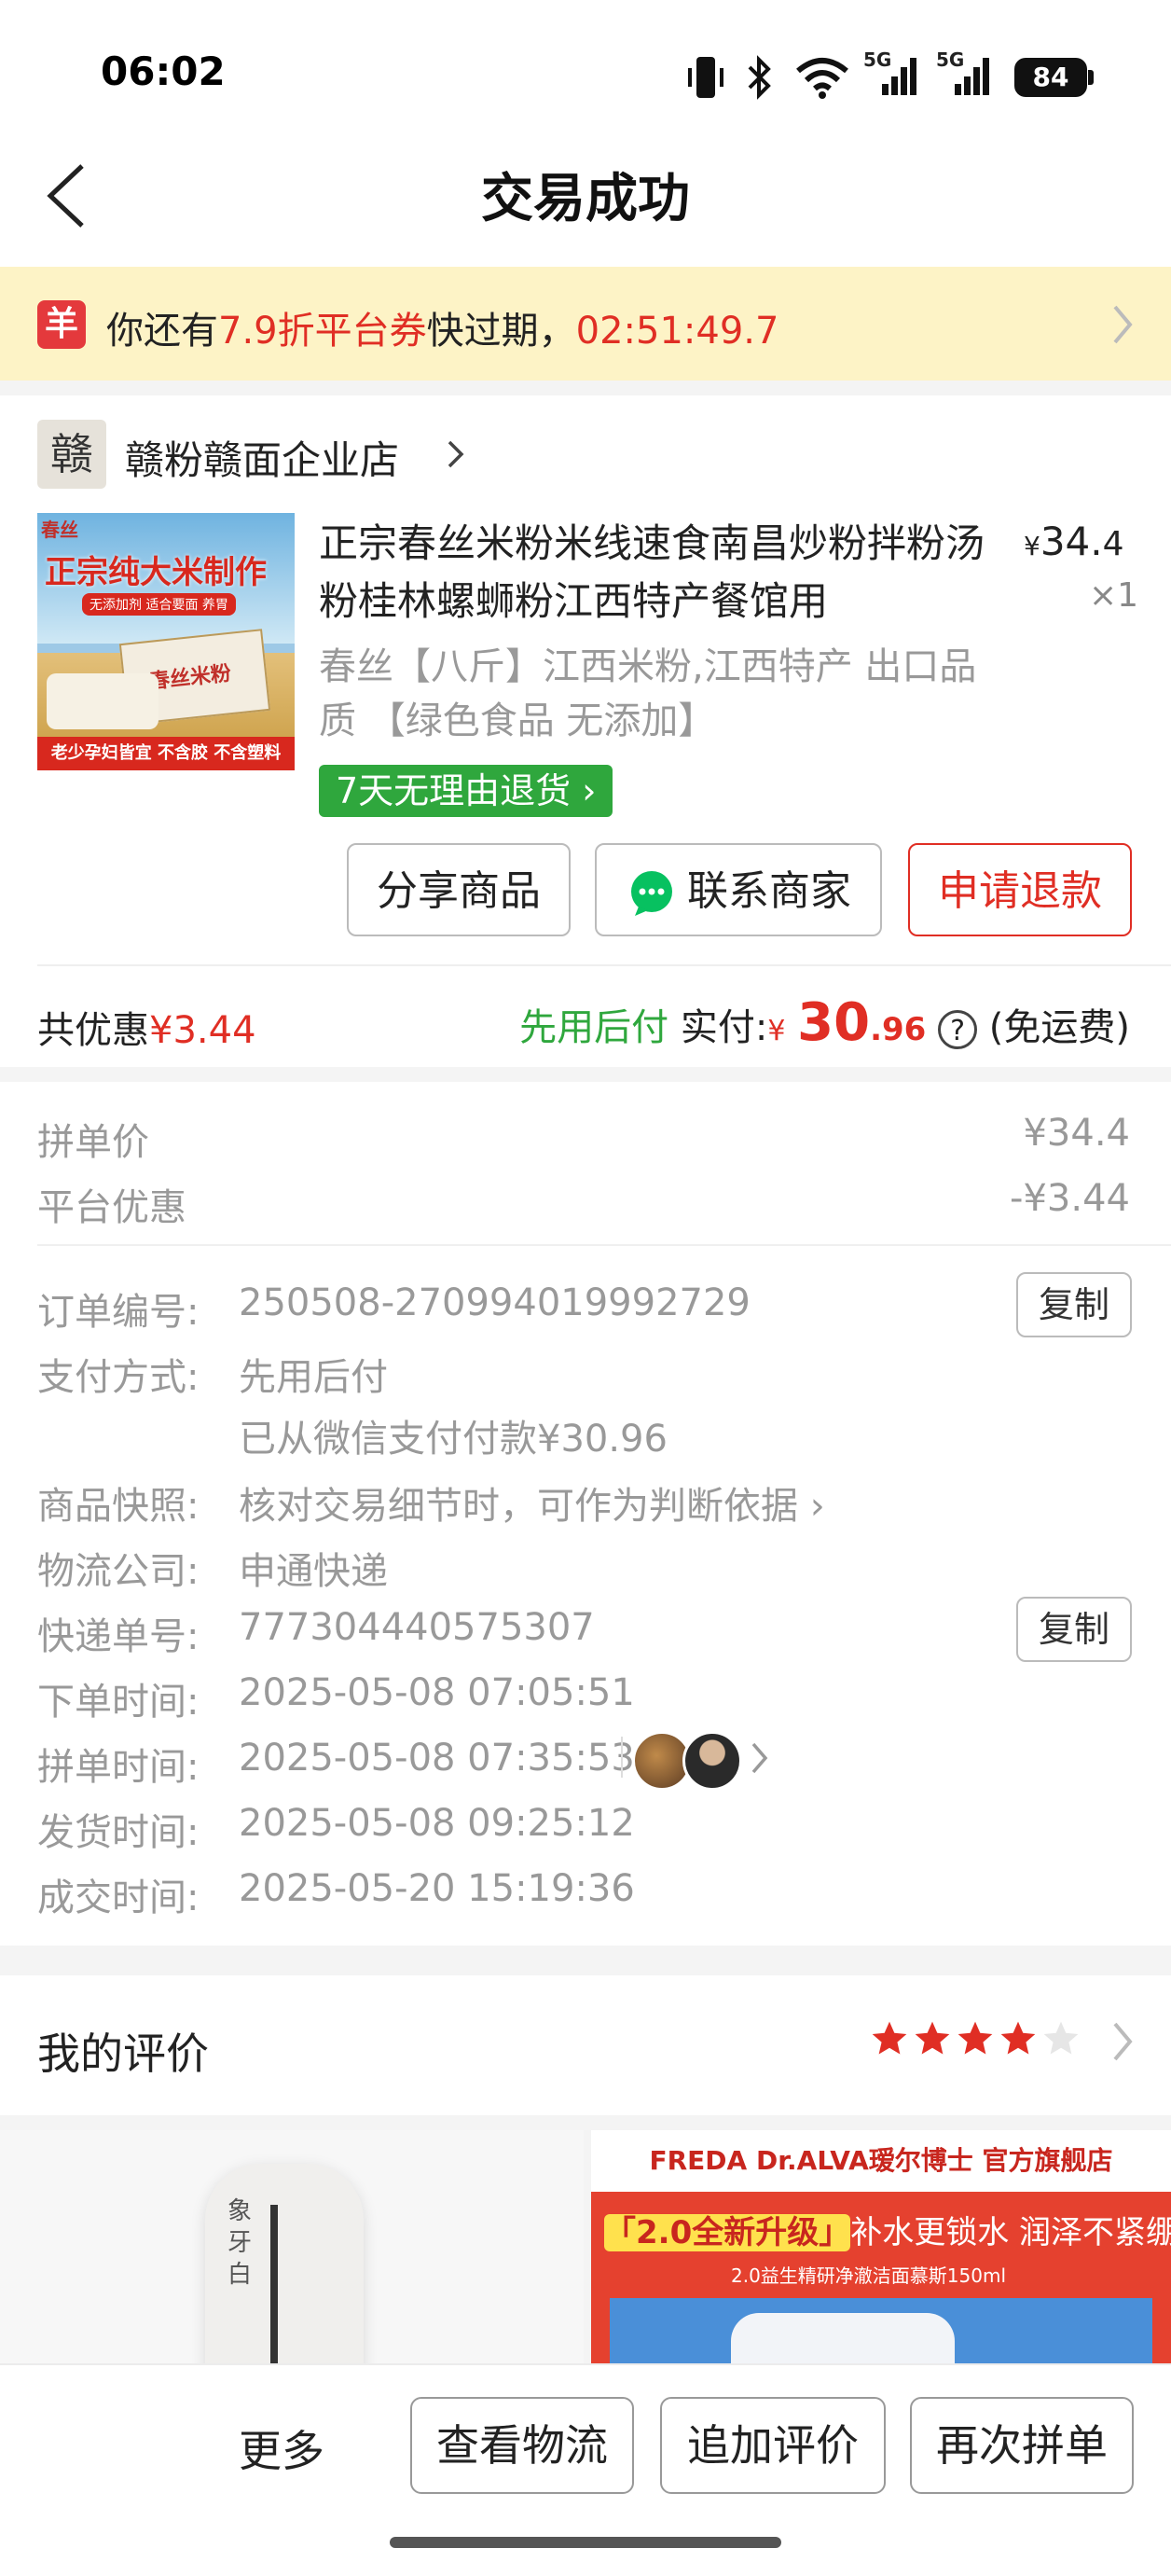  What do you see at coordinates (585, 2542) in the screenshot?
I see `home-indicator` at bounding box center [585, 2542].